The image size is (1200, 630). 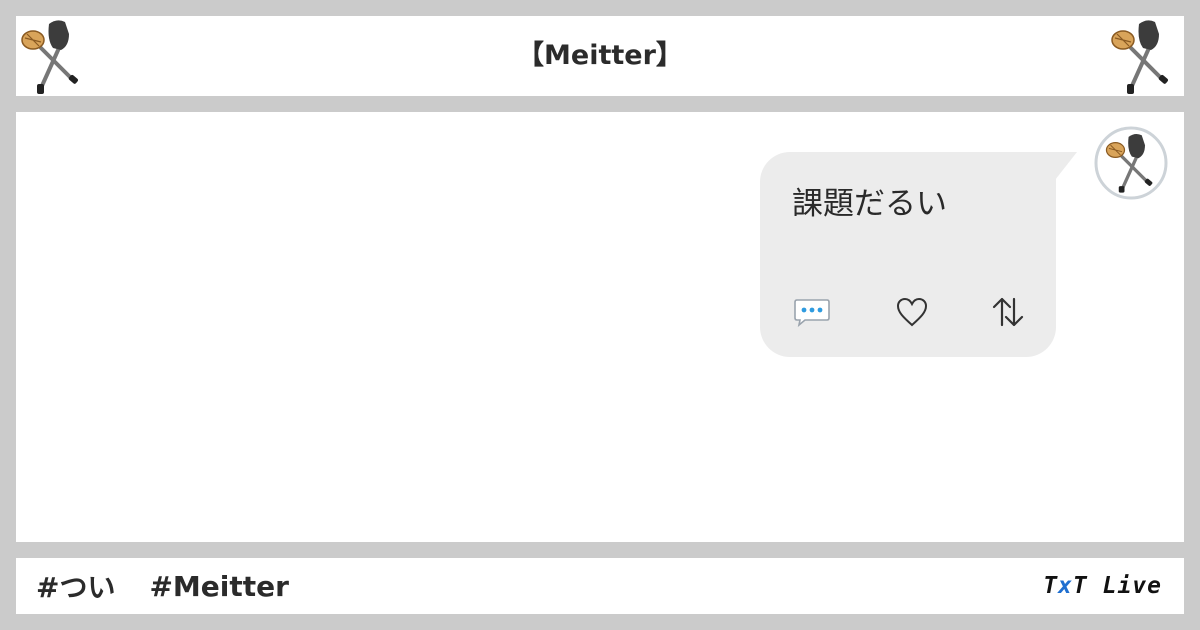 I want to click on speech-bubble-icon, so click(x=812, y=313).